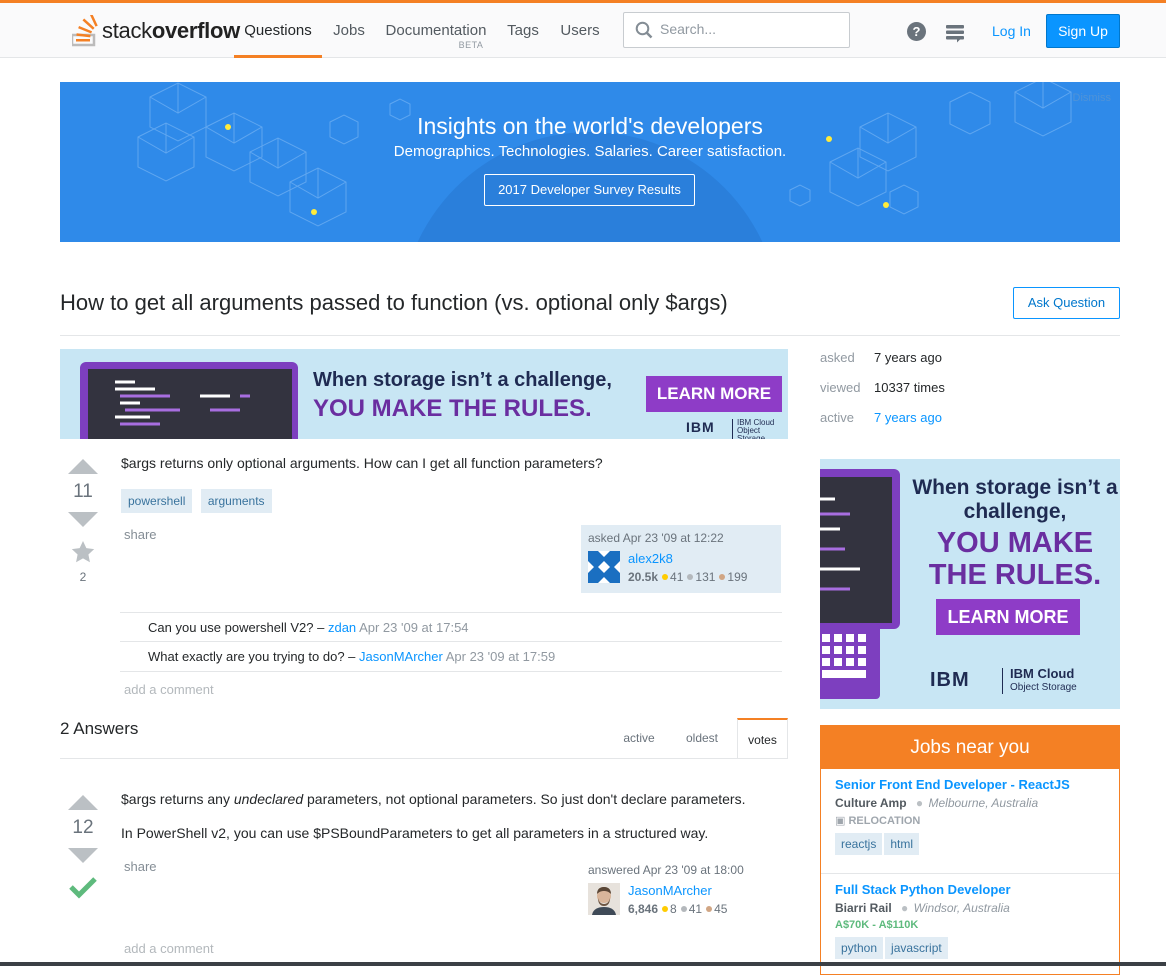 The width and height of the screenshot is (1166, 979). I want to click on stackoverflow-logo: stackoverflow, so click(156, 31).